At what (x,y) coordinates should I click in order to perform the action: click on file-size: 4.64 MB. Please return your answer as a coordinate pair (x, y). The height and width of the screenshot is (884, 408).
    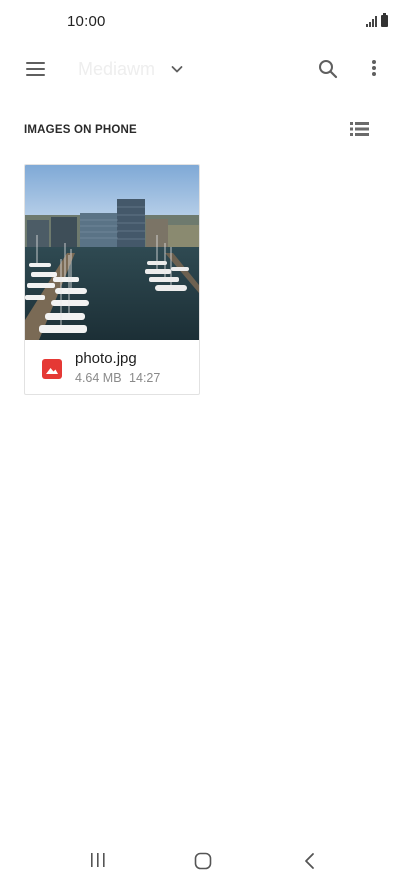
    Looking at the image, I should click on (98, 378).